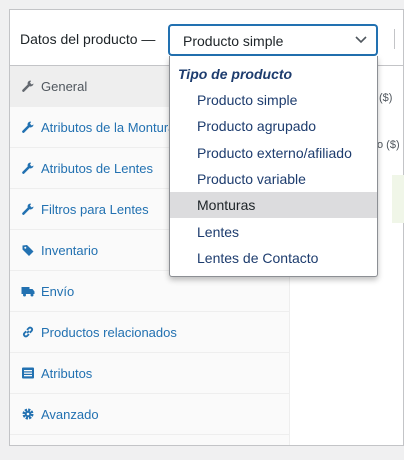 Image resolution: width=404 pixels, height=460 pixels. Describe the element at coordinates (273, 205) in the screenshot. I see `option-monturas: Monturas` at that location.